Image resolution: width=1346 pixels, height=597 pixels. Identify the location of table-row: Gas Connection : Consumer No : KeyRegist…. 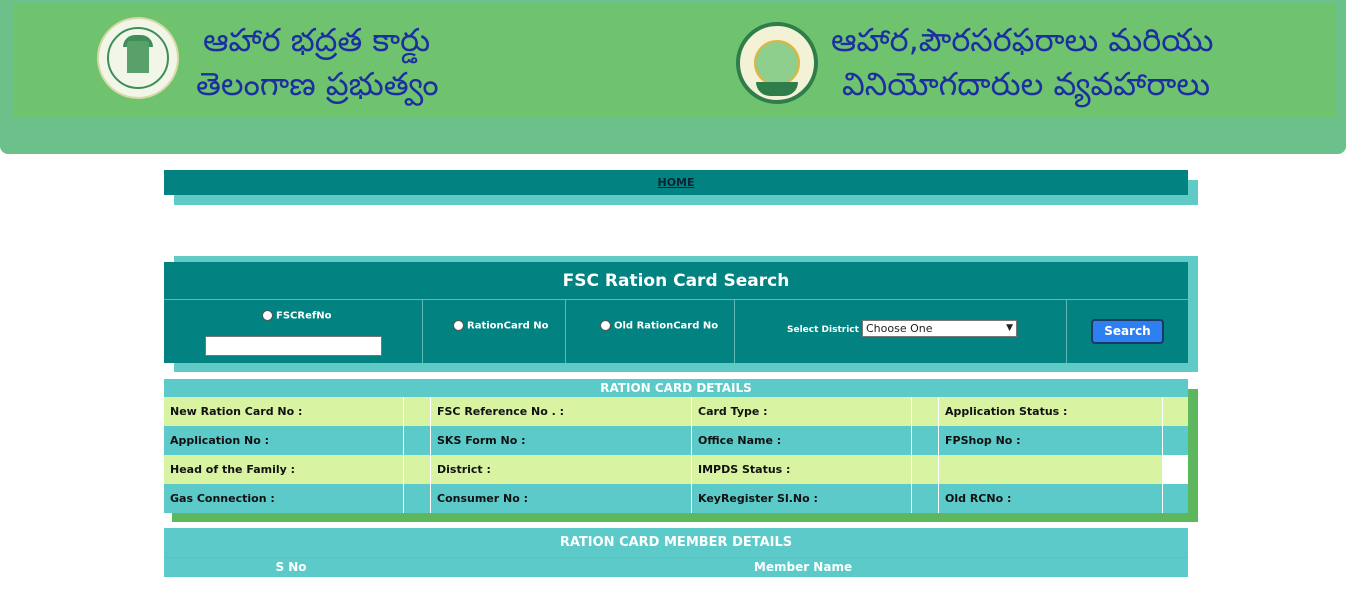
(676, 498).